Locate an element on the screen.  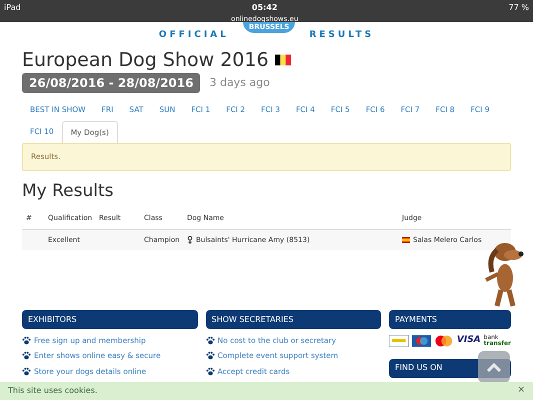
chevron-up-icon is located at coordinates (494, 367).